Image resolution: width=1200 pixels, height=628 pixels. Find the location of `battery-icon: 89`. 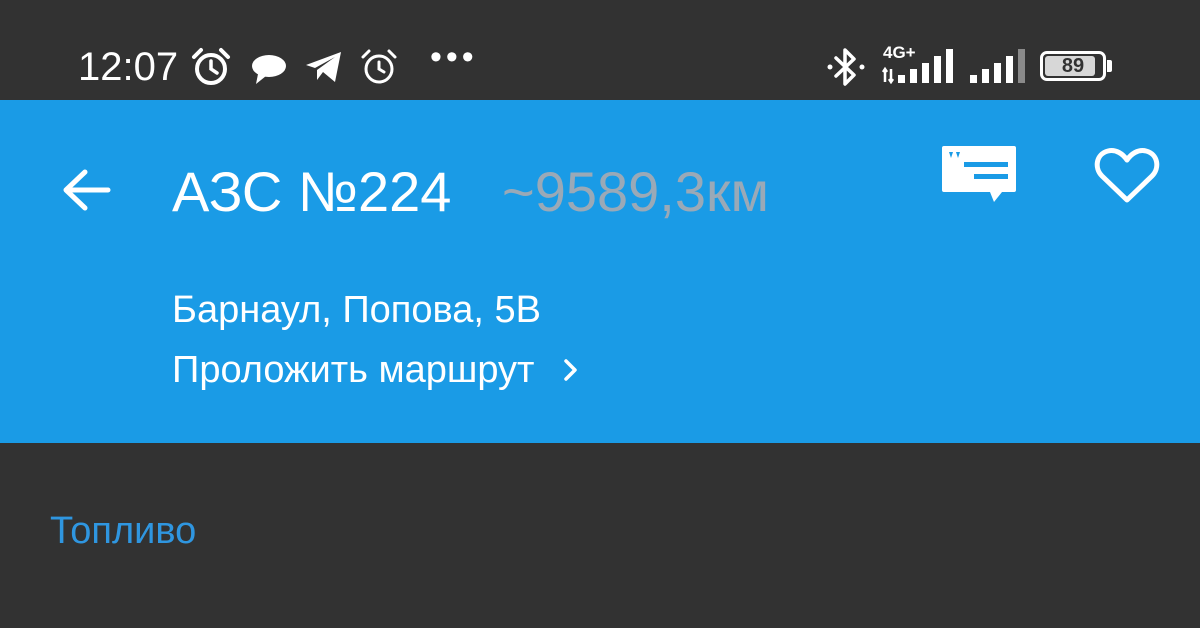

battery-icon: 89 is located at coordinates (1073, 66).